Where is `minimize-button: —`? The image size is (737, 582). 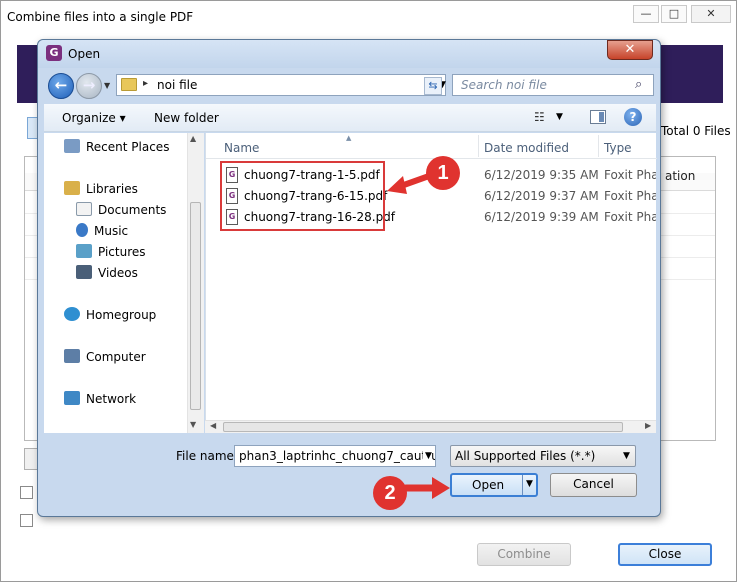
minimize-button: — is located at coordinates (646, 14).